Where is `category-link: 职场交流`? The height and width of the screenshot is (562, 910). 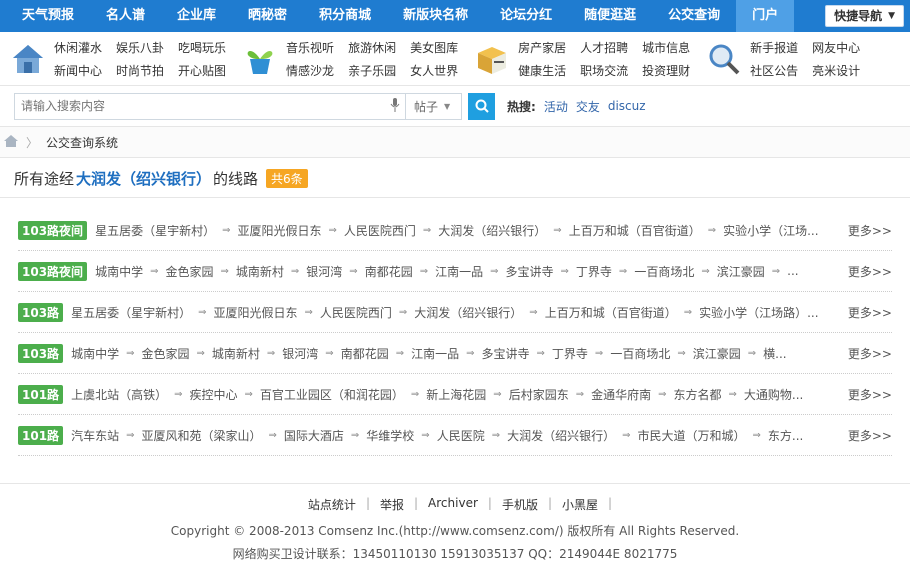 category-link: 职场交流 is located at coordinates (604, 70).